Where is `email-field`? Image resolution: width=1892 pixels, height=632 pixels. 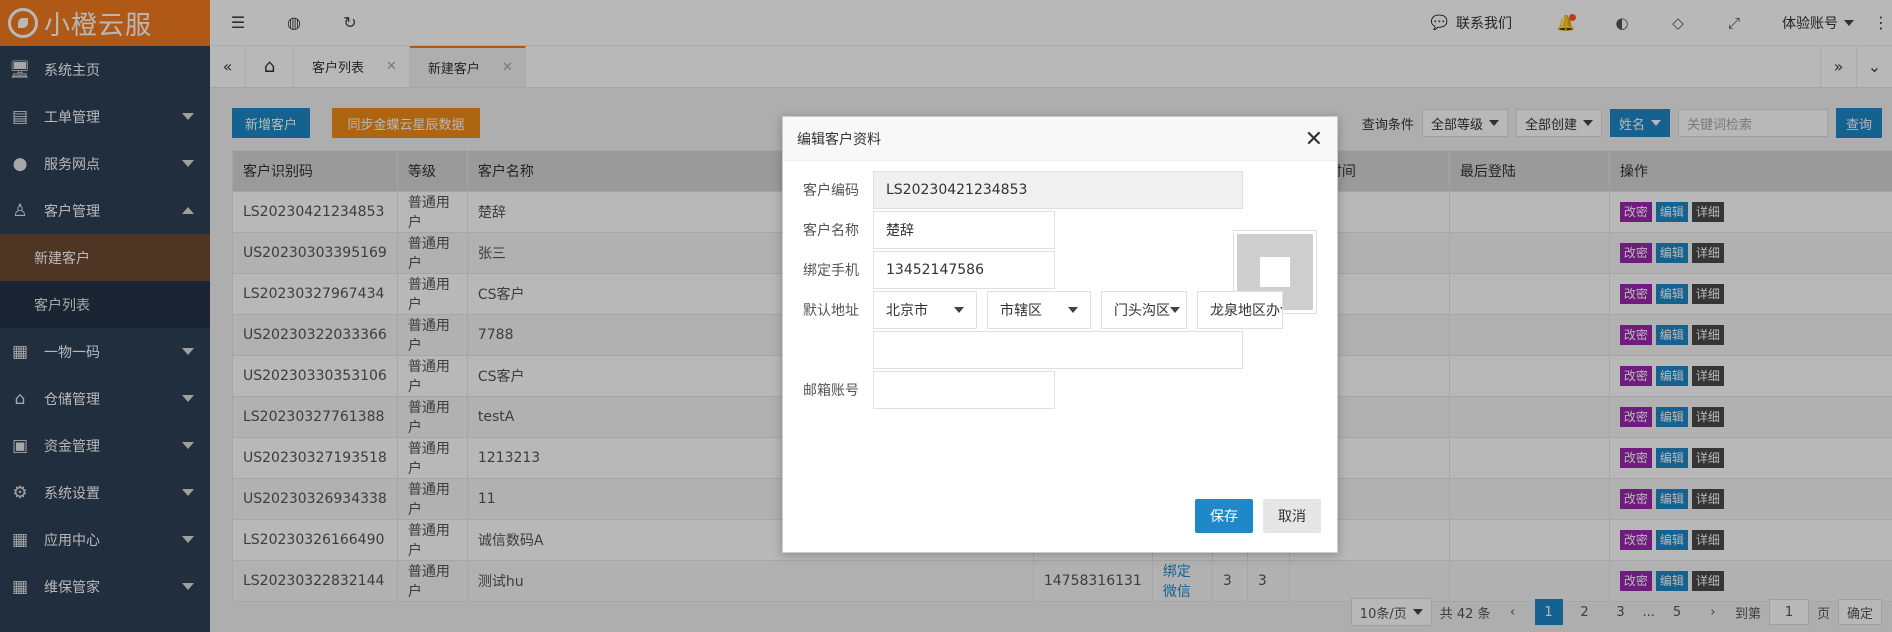 email-field is located at coordinates (964, 390).